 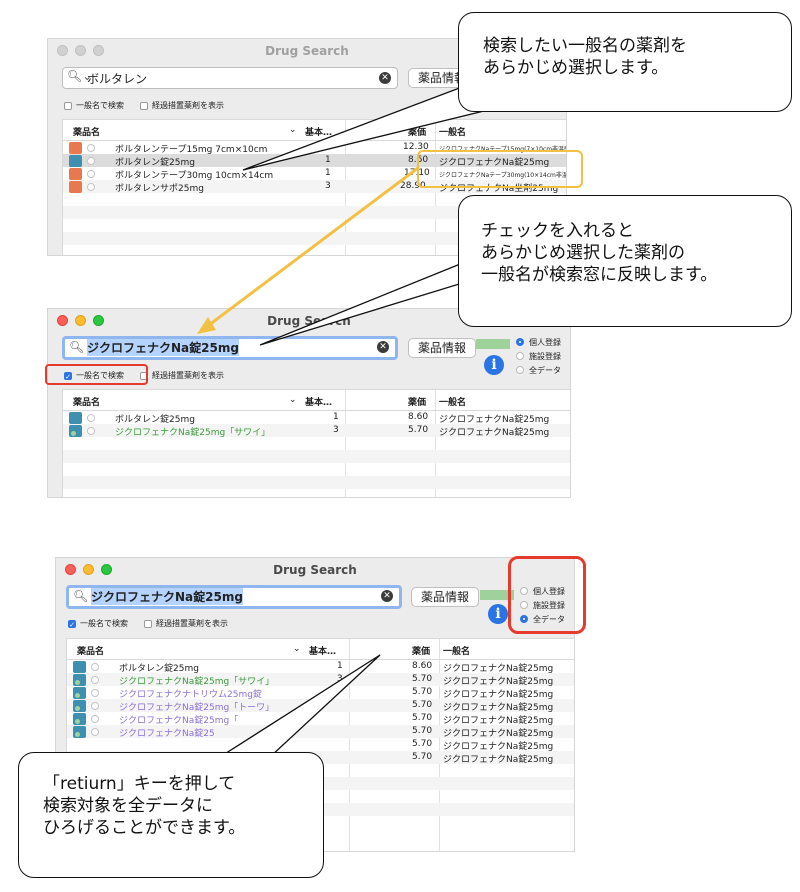 I want to click on callout-3: 「retiurn」キーを押して 検索対象を全データに ひろげることができます。, so click(x=171, y=815).